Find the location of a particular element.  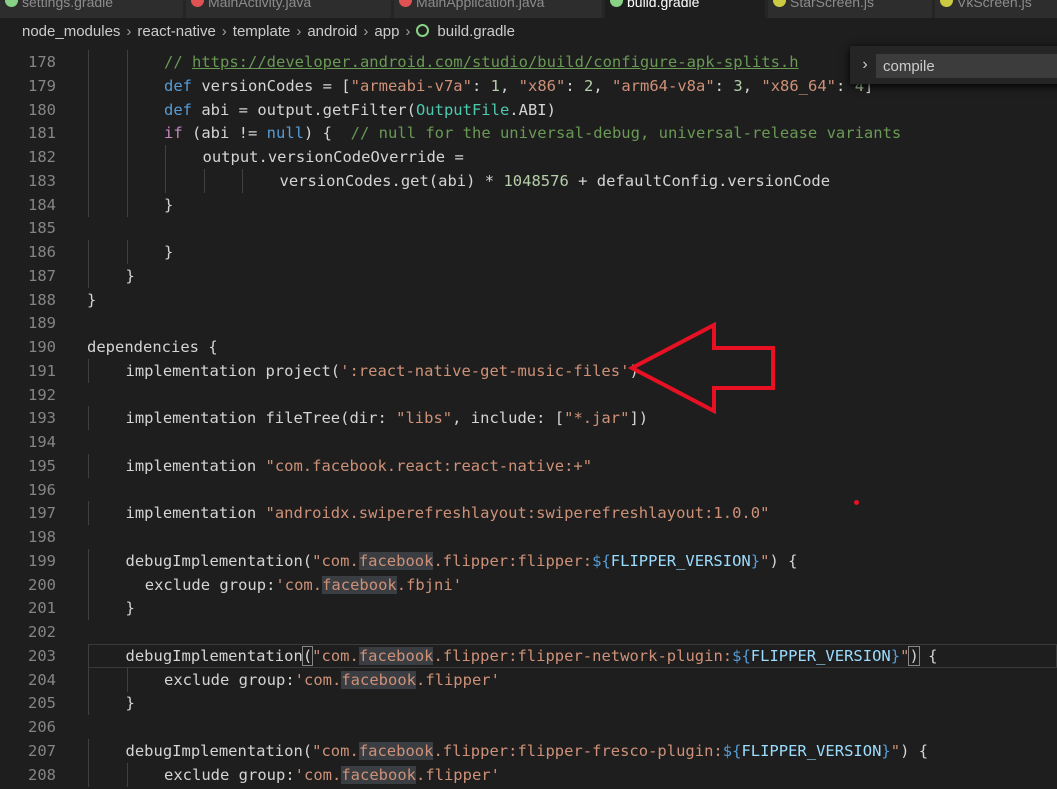

code-line: 186} is located at coordinates (528, 252).